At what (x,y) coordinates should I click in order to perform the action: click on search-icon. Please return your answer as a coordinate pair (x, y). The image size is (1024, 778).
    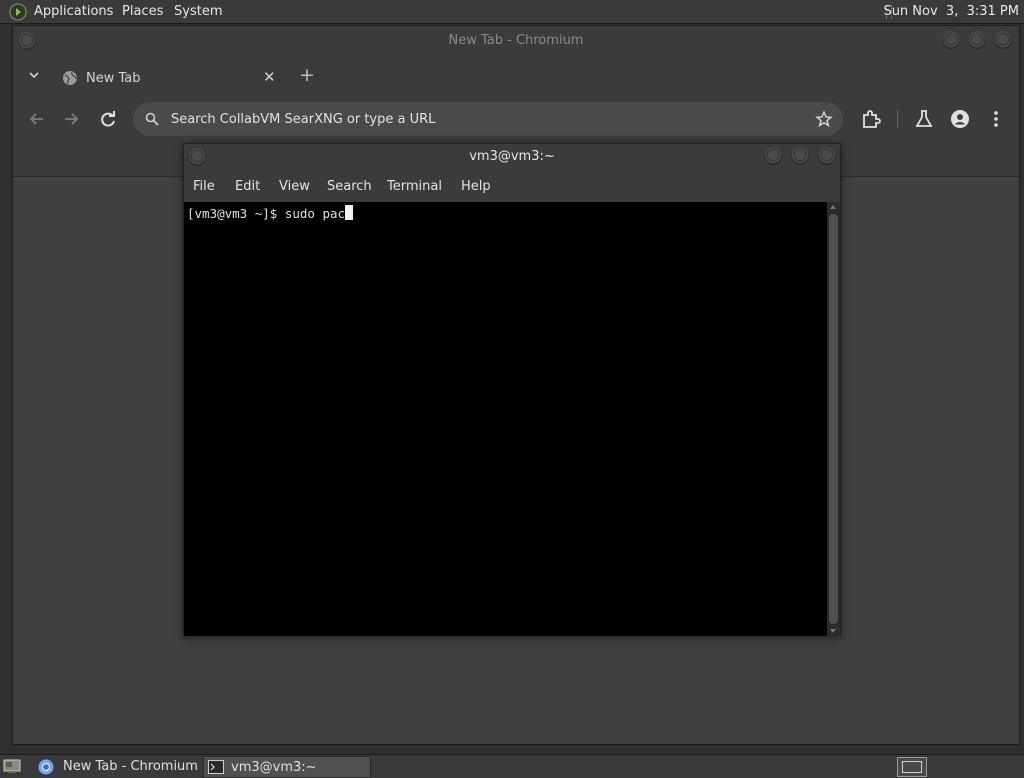
    Looking at the image, I should click on (152, 119).